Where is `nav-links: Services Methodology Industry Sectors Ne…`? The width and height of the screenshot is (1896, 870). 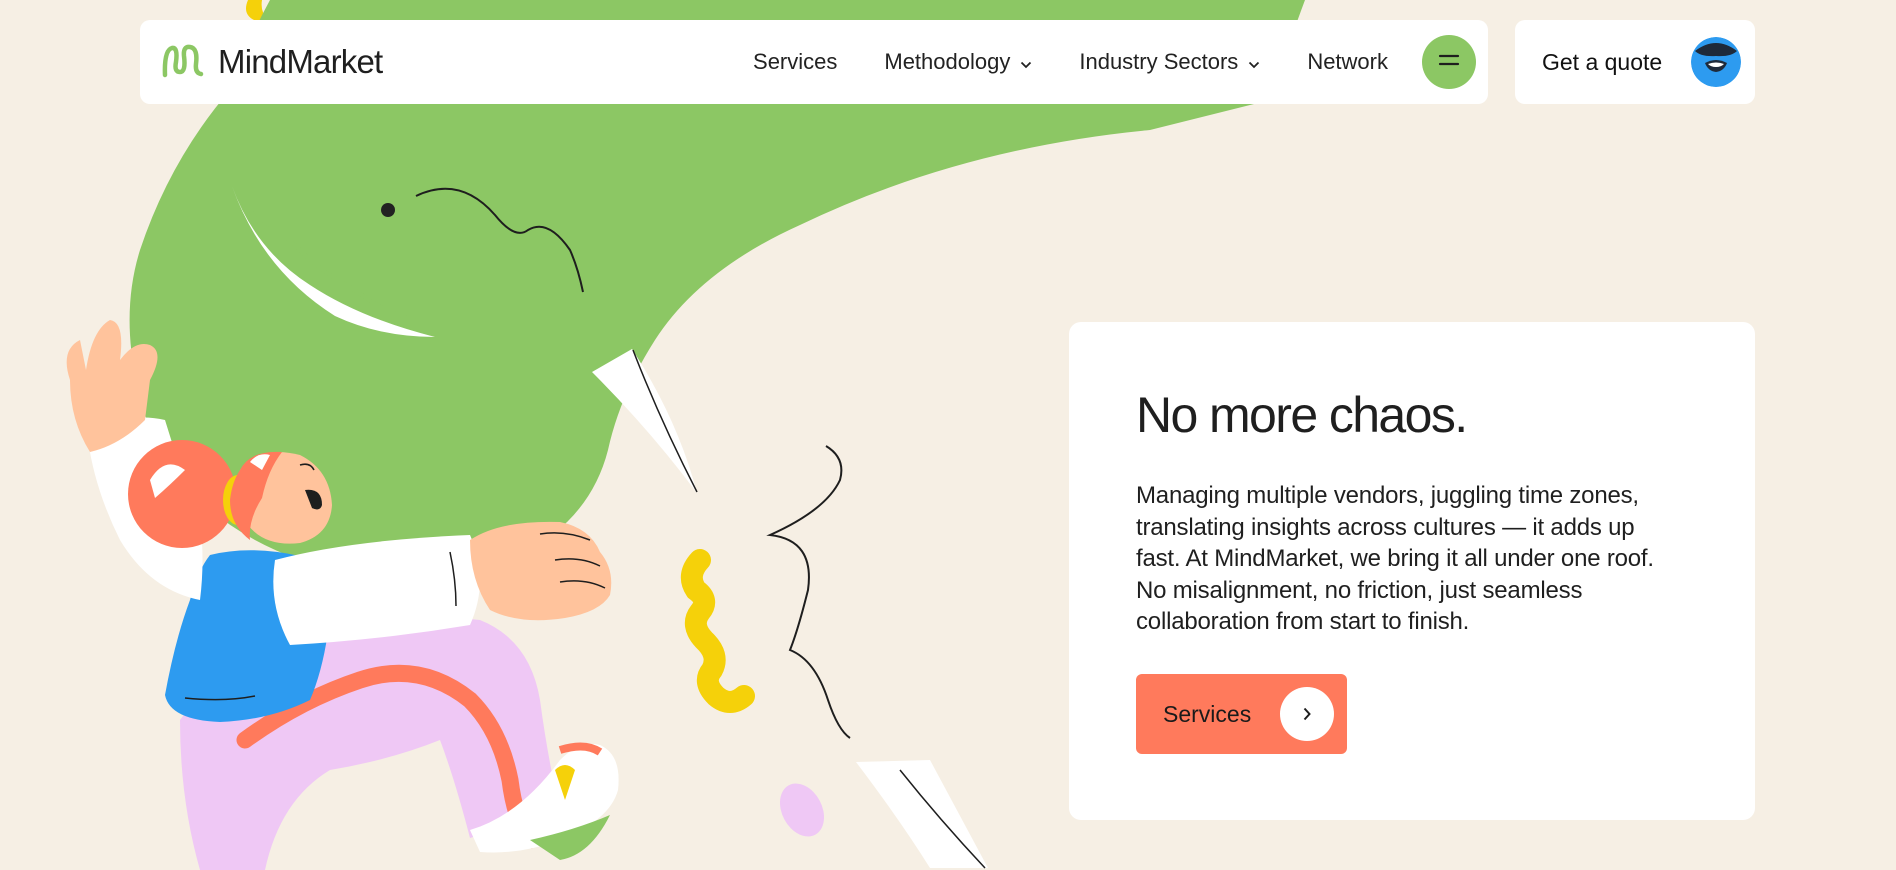 nav-links: Services Methodology Industry Sectors Ne… is located at coordinates (1070, 62).